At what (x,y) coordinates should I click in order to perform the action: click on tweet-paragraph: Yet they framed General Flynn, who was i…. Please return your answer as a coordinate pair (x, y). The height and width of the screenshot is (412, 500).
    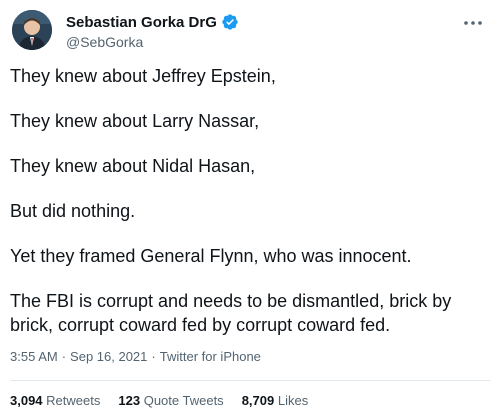
    Looking at the image, I should click on (211, 256).